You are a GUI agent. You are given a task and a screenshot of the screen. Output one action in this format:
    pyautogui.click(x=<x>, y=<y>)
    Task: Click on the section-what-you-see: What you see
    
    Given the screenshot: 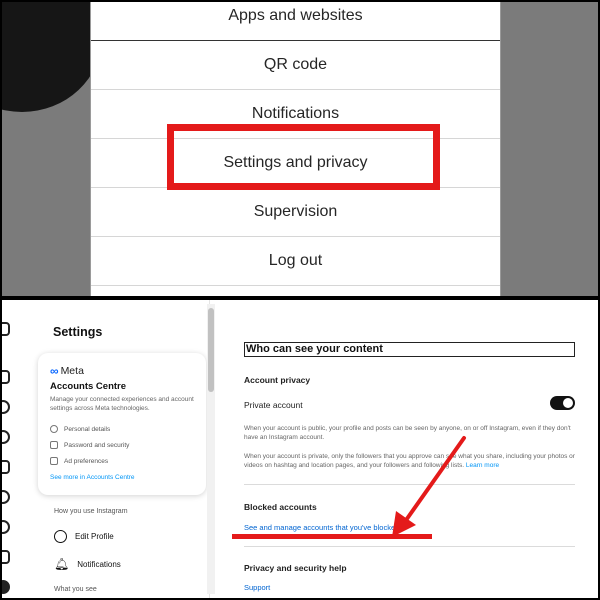 What is the action you would take?
    pyautogui.click(x=75, y=589)
    